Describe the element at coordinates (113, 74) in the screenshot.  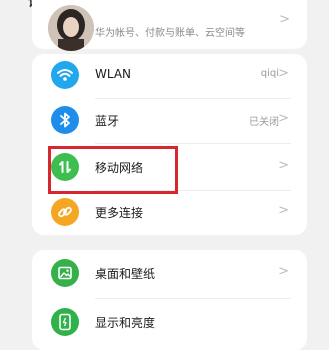
I see `wlan-label: WLAN` at that location.